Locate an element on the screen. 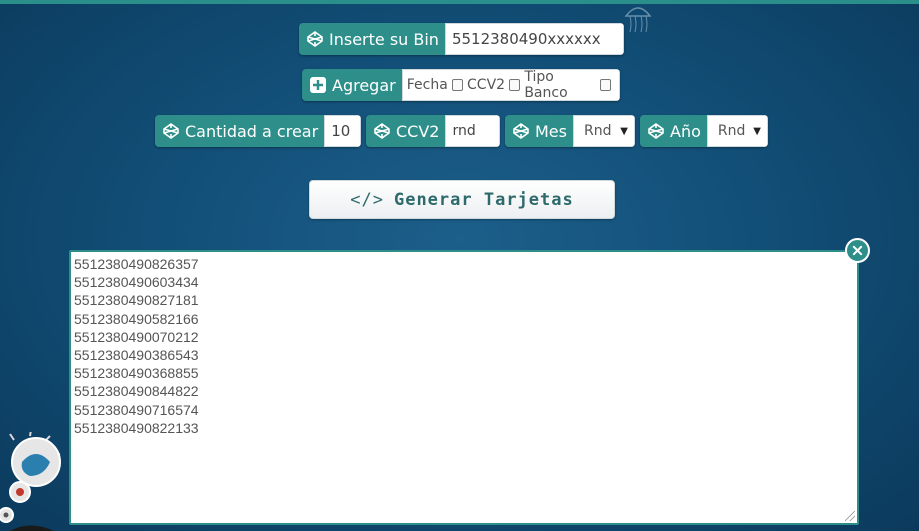 This screenshot has width=919, height=531. plus-square-icon is located at coordinates (318, 85).